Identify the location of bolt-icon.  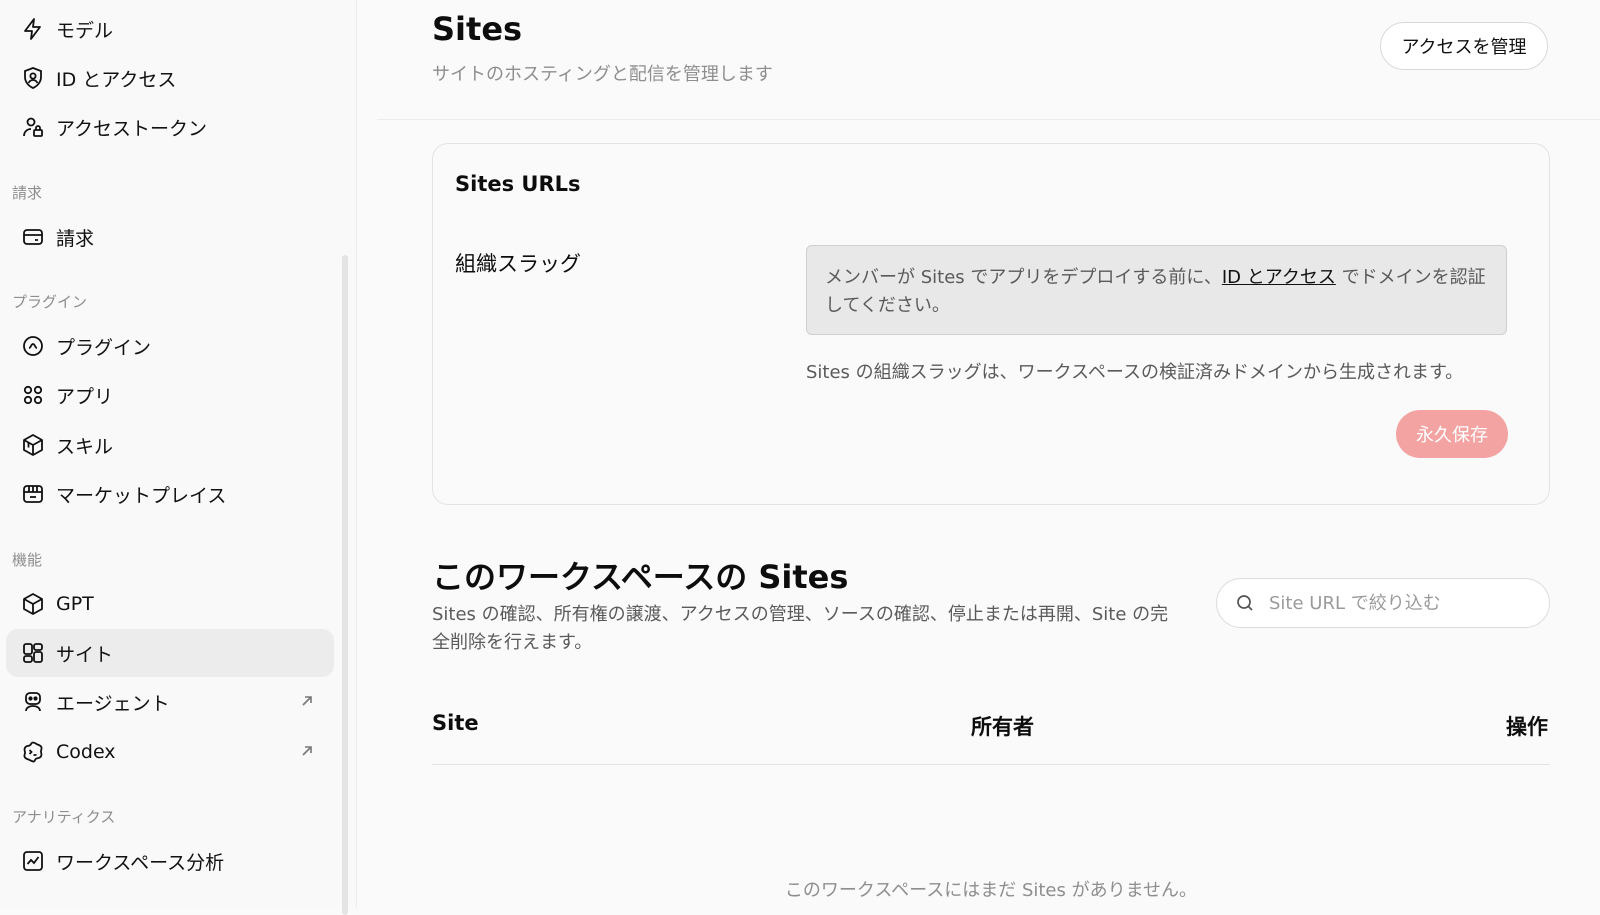
(33, 29).